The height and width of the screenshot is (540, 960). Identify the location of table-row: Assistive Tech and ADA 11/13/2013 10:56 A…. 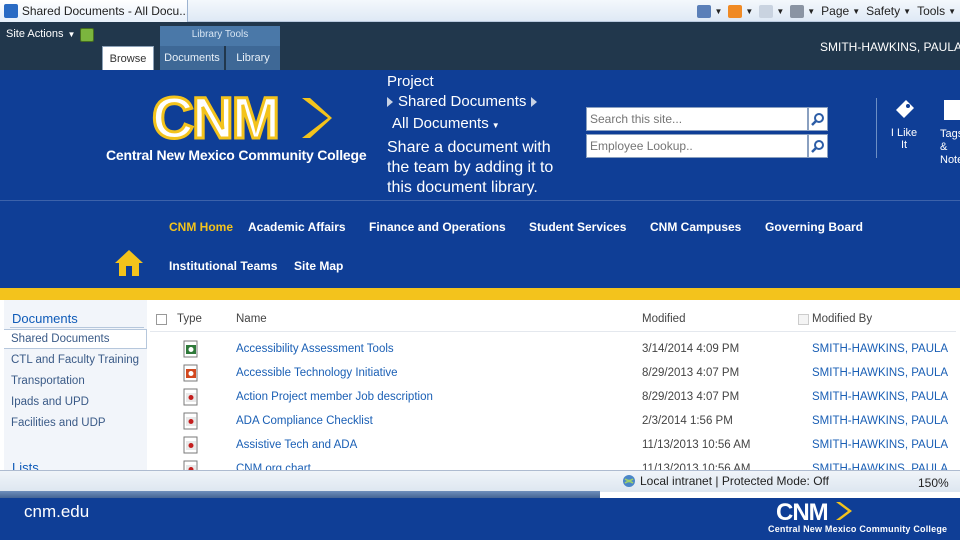
(553, 448).